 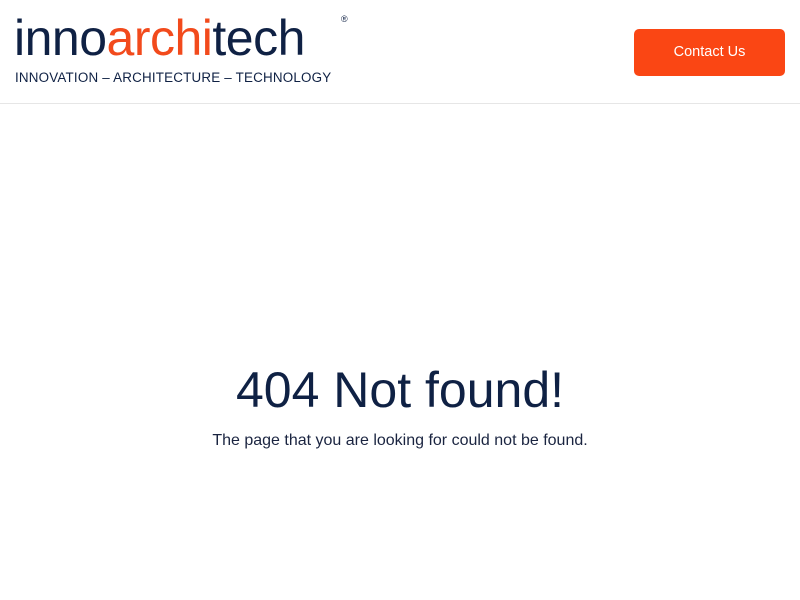 I want to click on contact-us-button: Contact Us, so click(x=709, y=52).